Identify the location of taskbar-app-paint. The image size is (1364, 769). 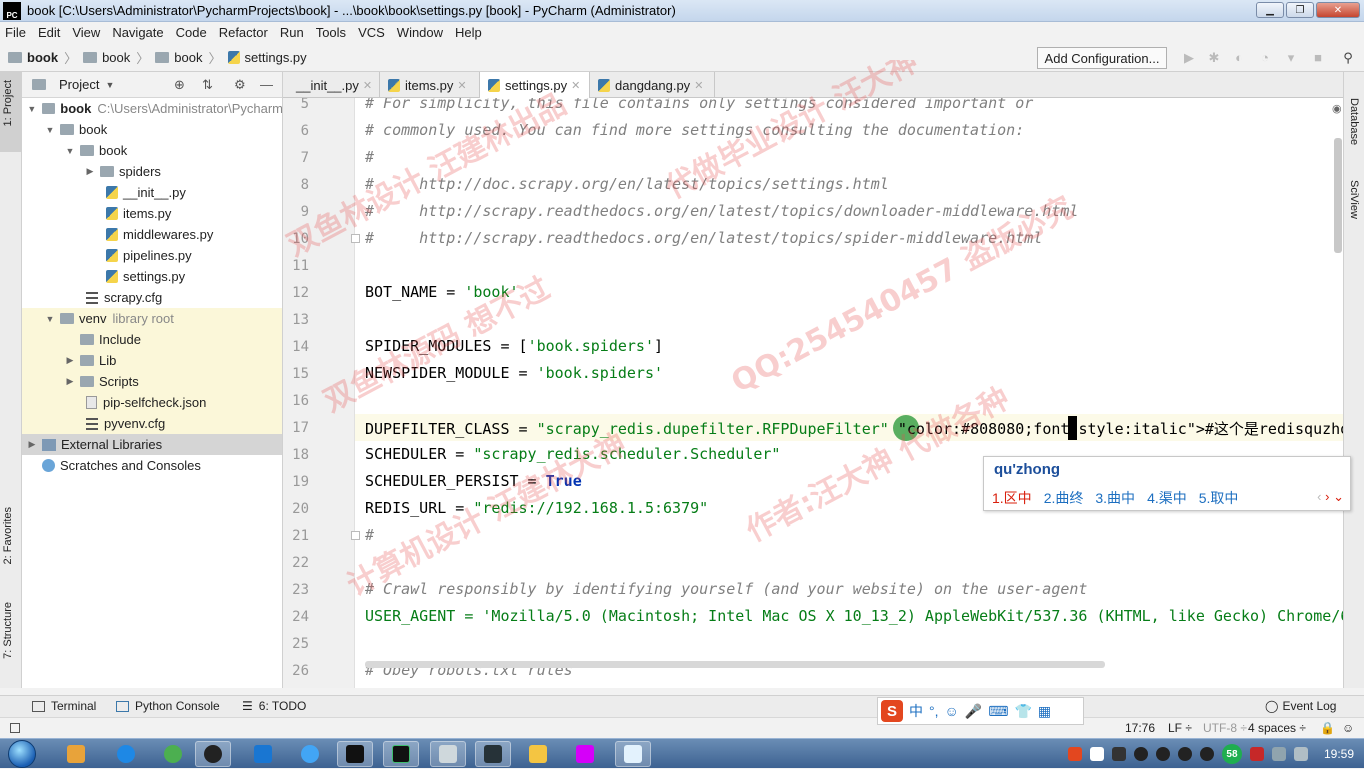
(585, 754).